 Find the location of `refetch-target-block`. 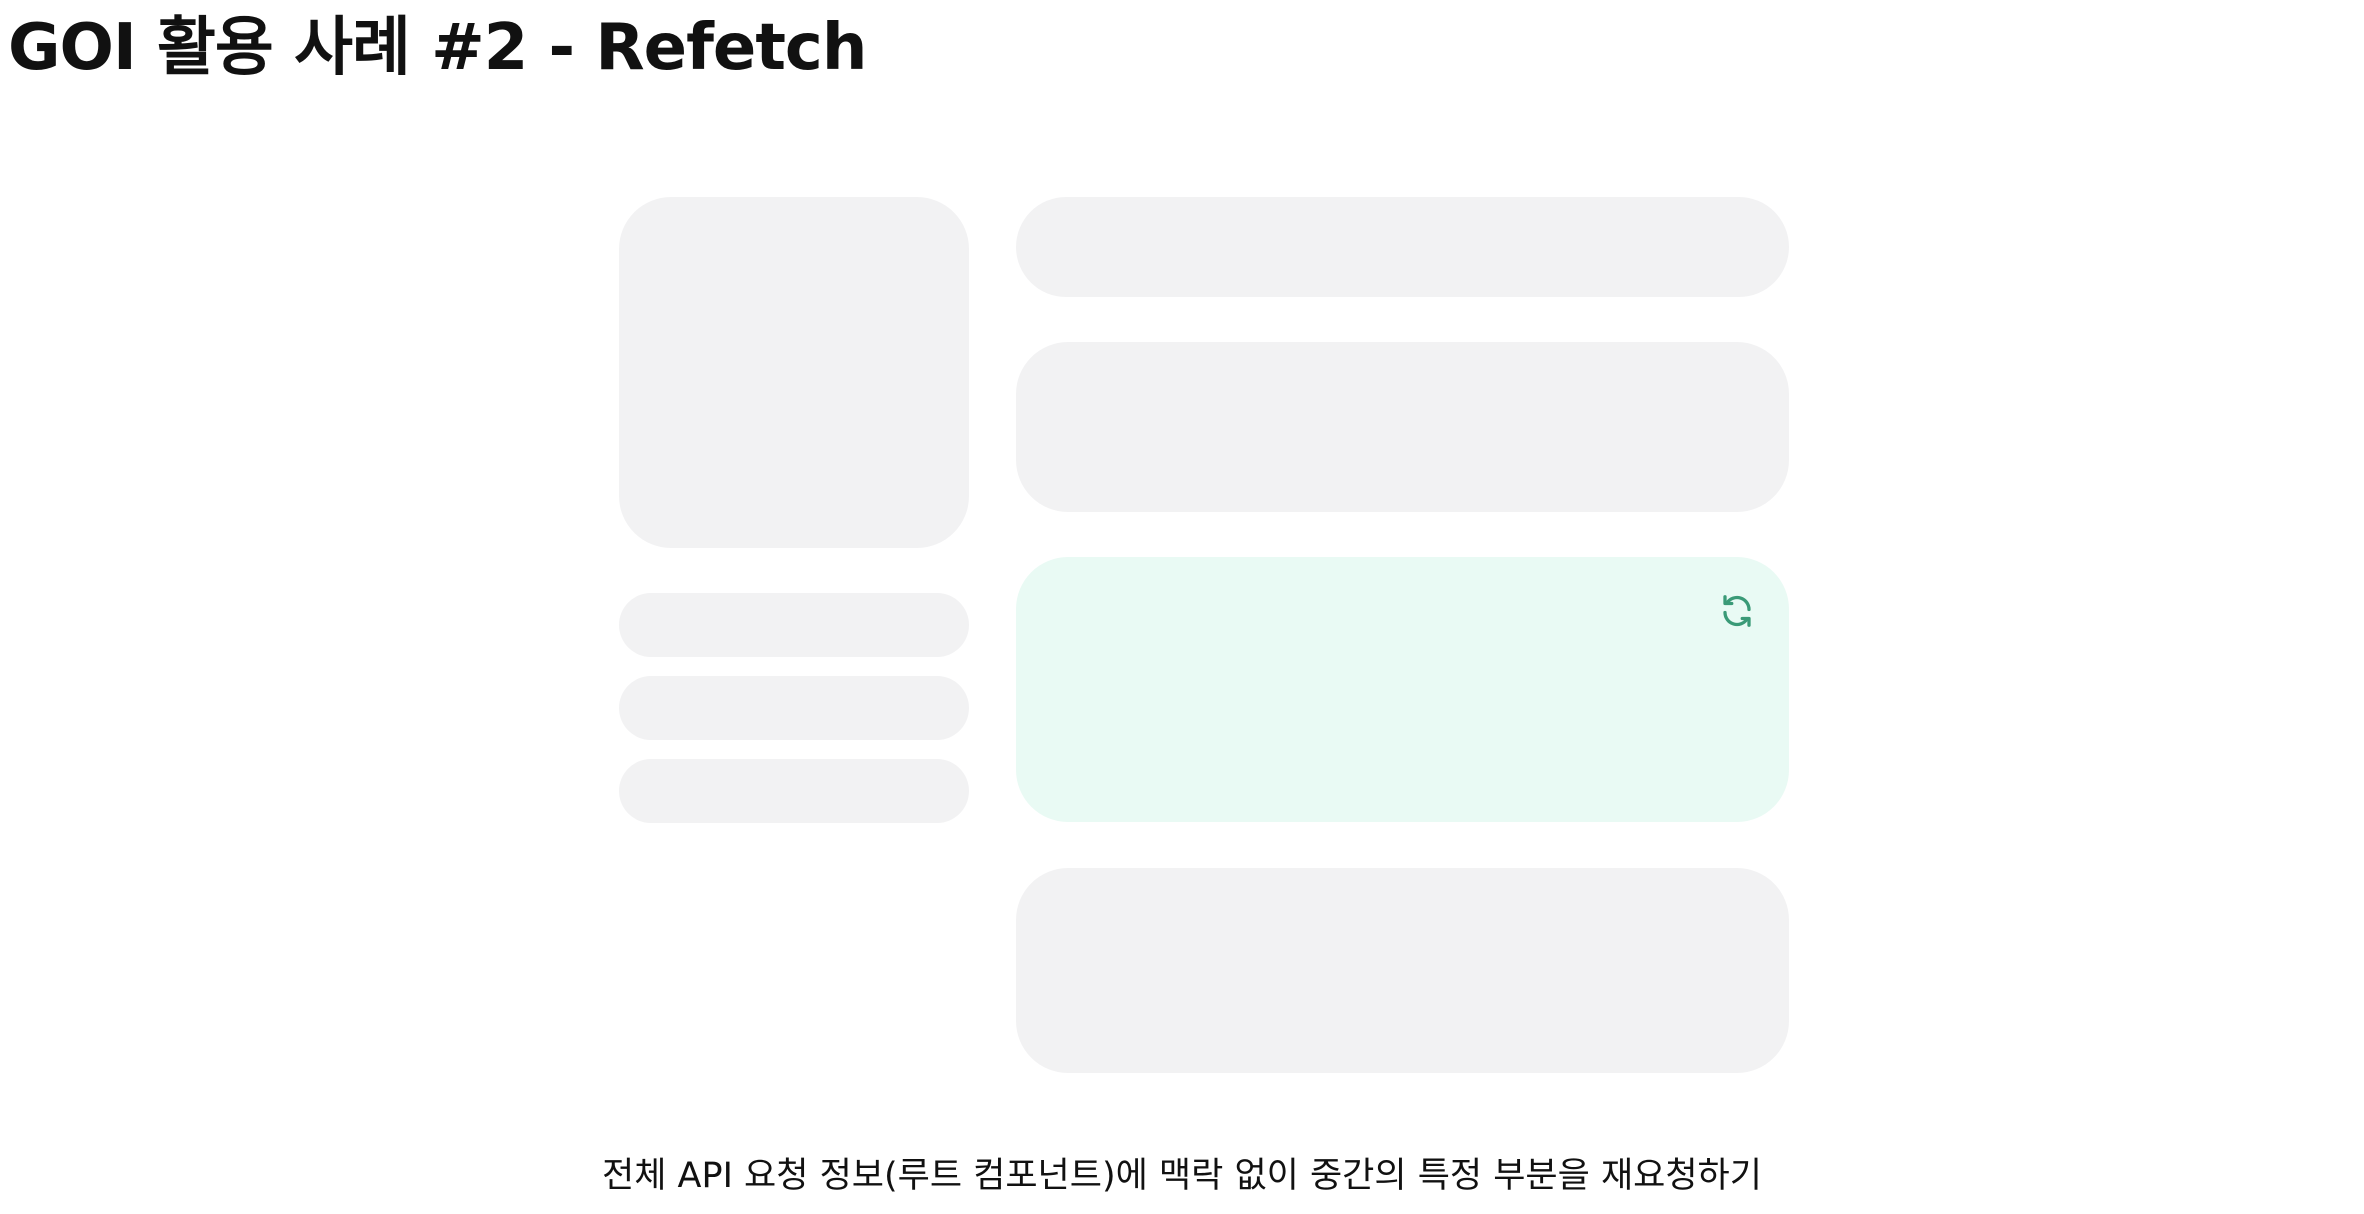

refetch-target-block is located at coordinates (1402, 689).